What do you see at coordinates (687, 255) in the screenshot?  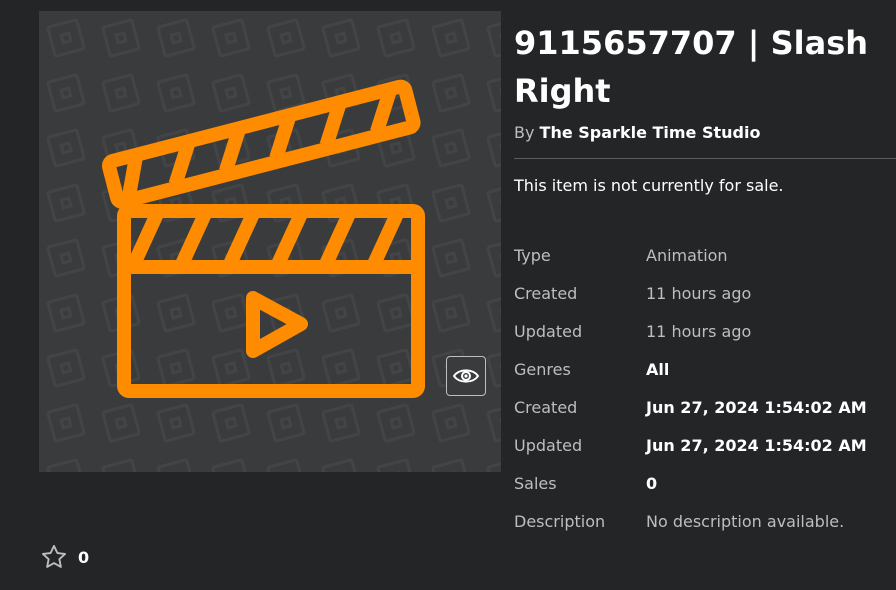 I see `info-value: Animation` at bounding box center [687, 255].